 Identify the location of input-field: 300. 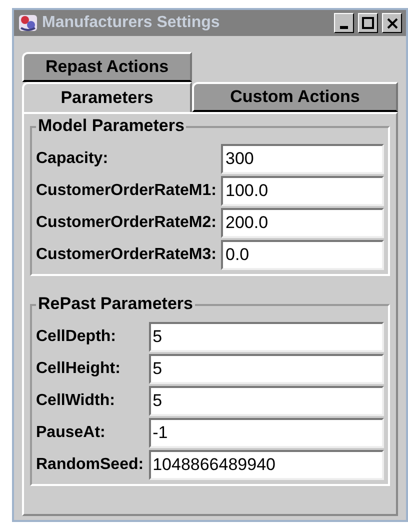
(302, 159).